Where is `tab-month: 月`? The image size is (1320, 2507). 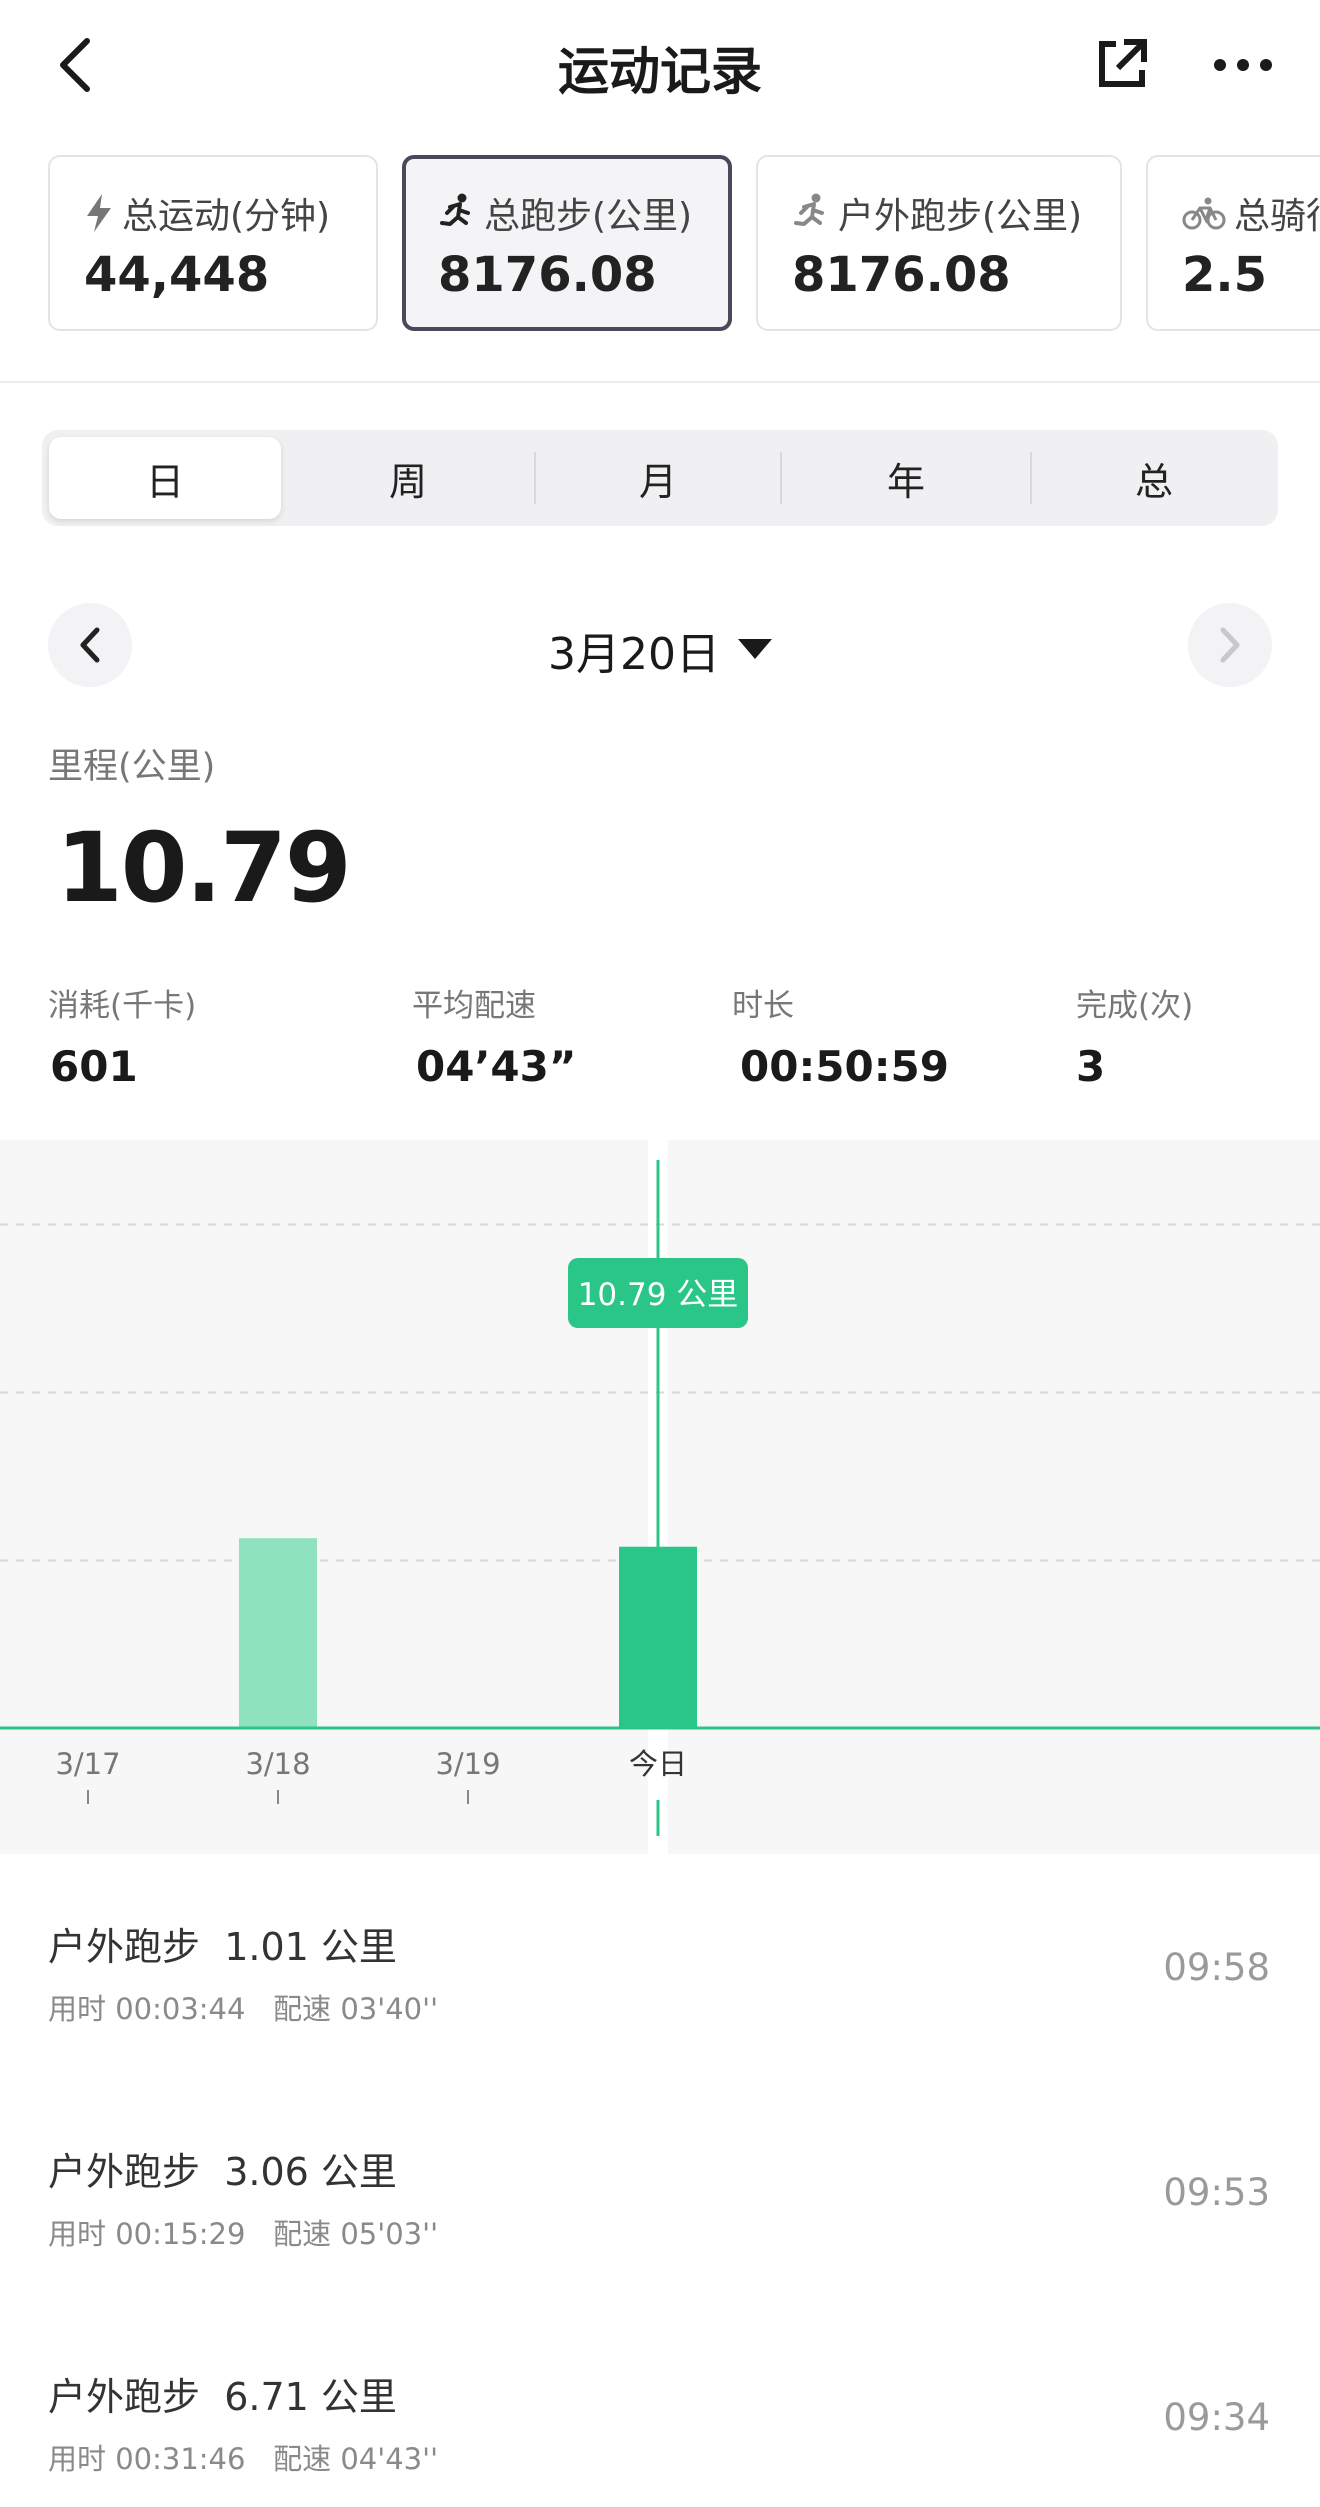
tab-month: 月 is located at coordinates (658, 478).